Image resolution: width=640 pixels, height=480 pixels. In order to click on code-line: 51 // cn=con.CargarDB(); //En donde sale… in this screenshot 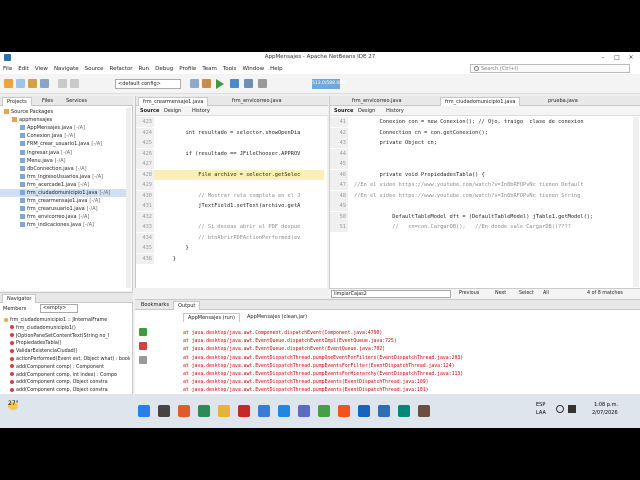, I will do `click(480, 227)`.